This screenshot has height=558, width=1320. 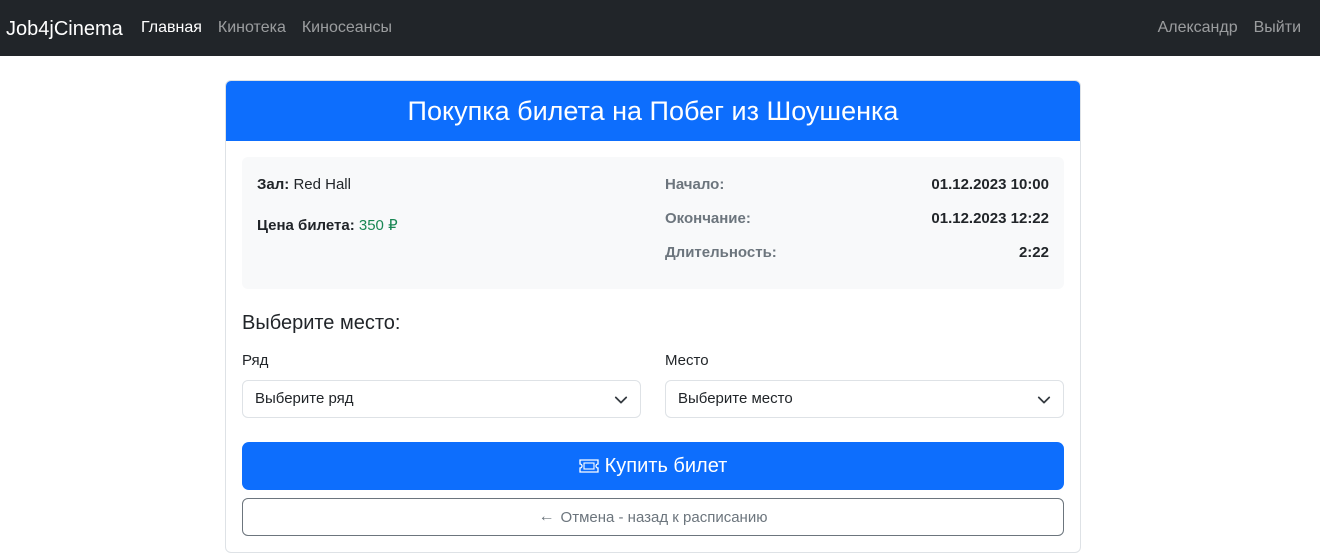 I want to click on duration-label: Длительность:, so click(x=721, y=252).